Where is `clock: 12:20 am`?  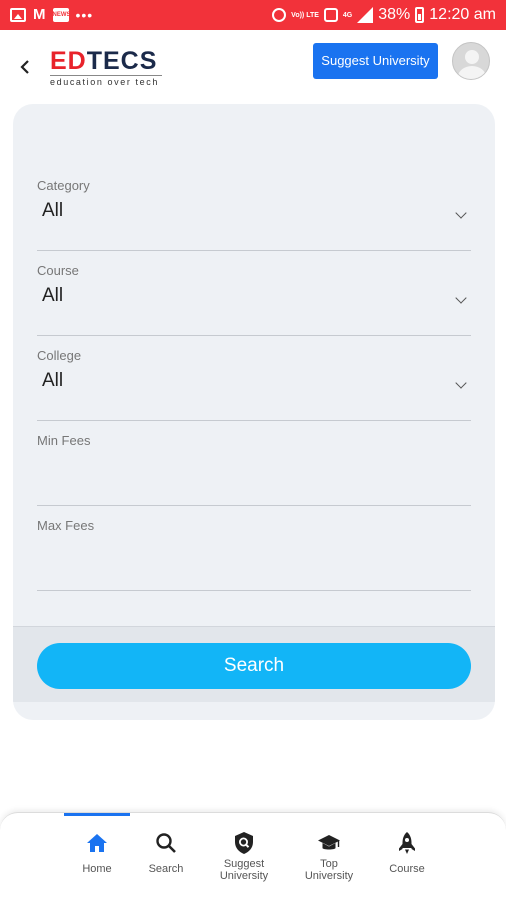
clock: 12:20 am is located at coordinates (462, 14).